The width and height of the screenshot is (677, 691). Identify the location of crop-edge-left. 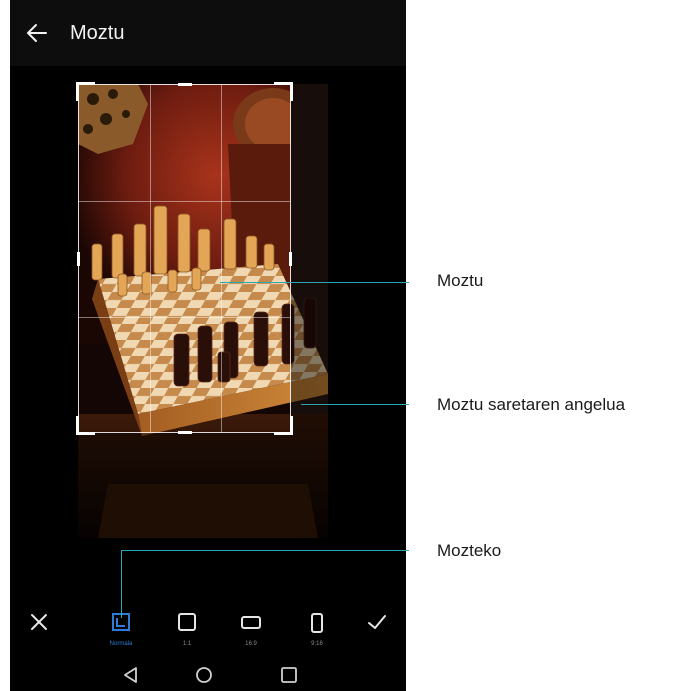
(78, 259).